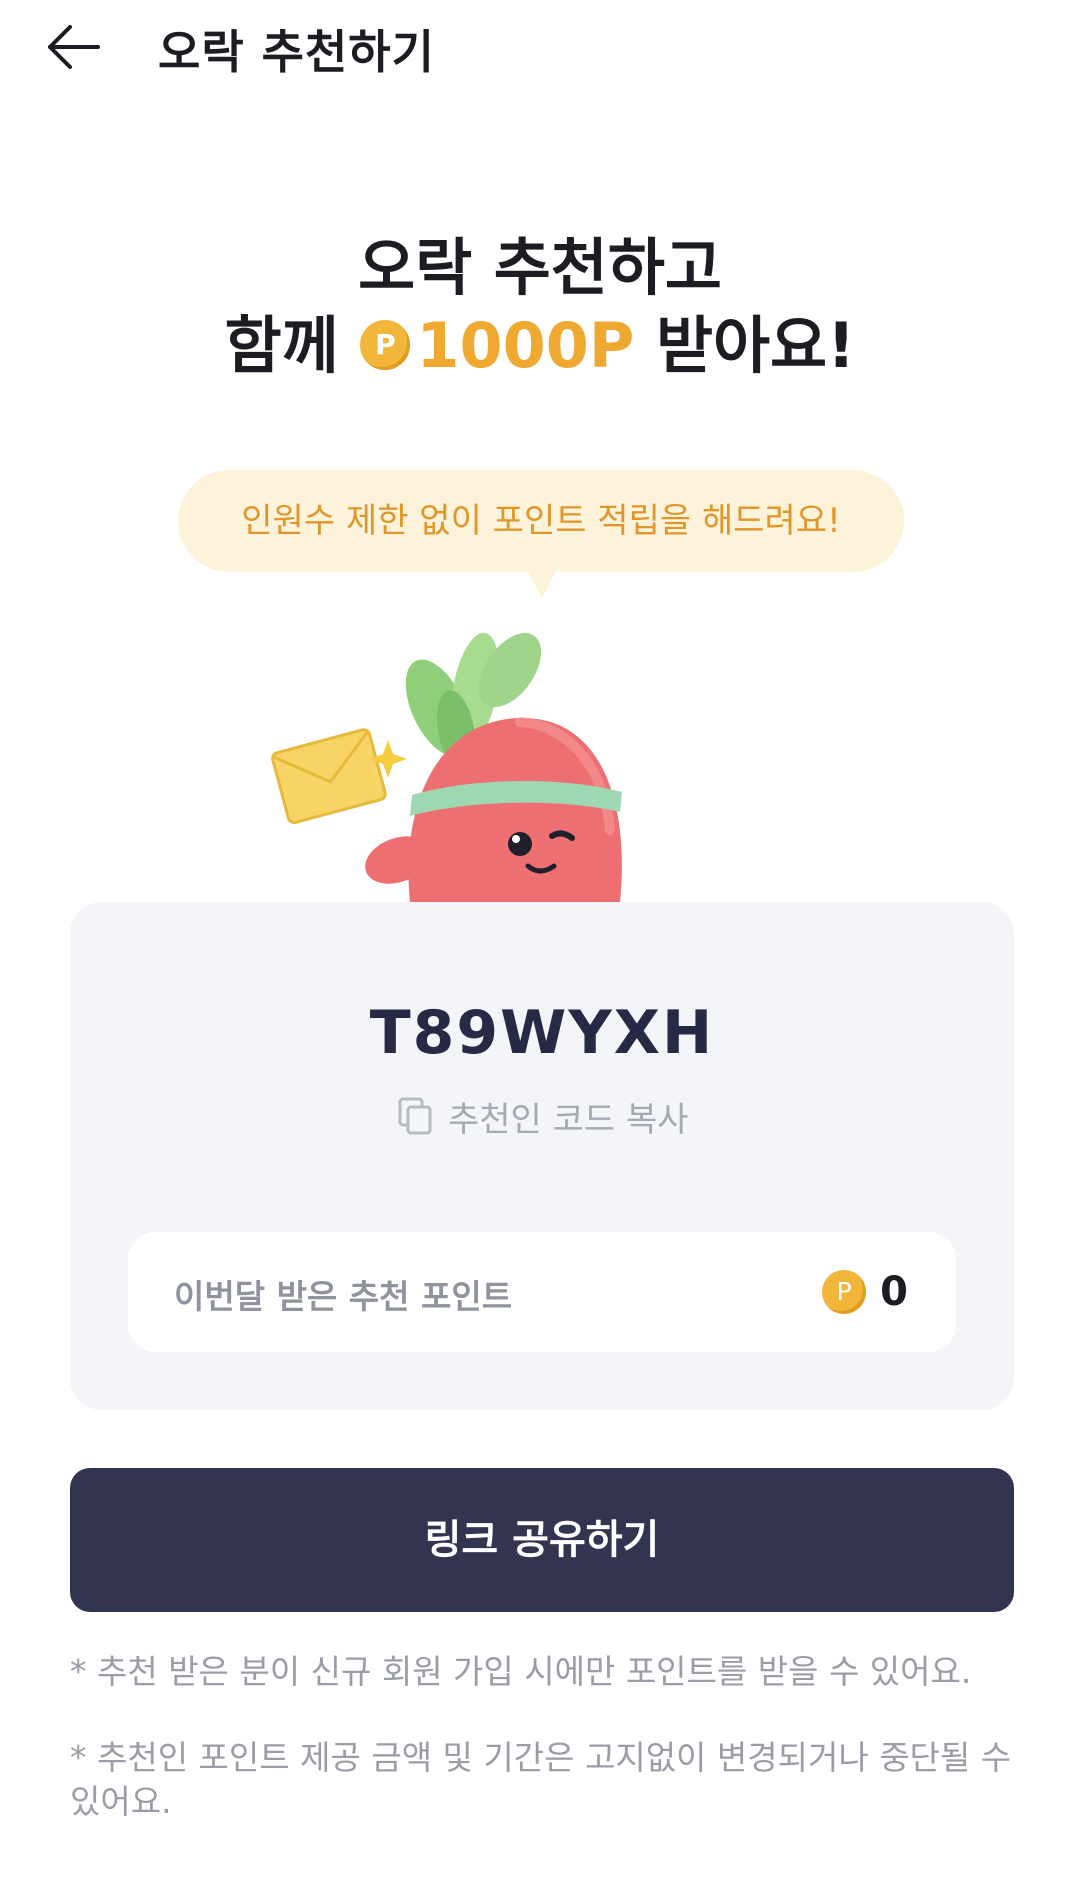 The width and height of the screenshot is (1080, 1878). I want to click on headline-line-2: 함께 P 1000P 받아요!, so click(540, 346).